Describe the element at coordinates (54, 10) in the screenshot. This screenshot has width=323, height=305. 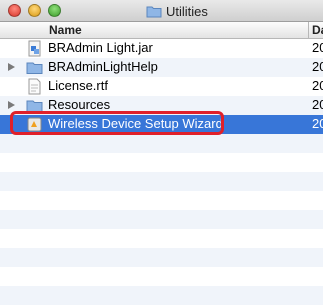
I see `zoom-window-button` at that location.